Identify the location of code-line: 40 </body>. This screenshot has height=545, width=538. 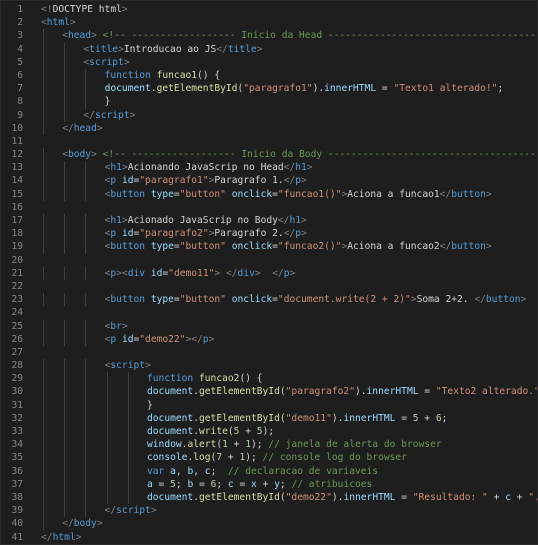
(269, 524).